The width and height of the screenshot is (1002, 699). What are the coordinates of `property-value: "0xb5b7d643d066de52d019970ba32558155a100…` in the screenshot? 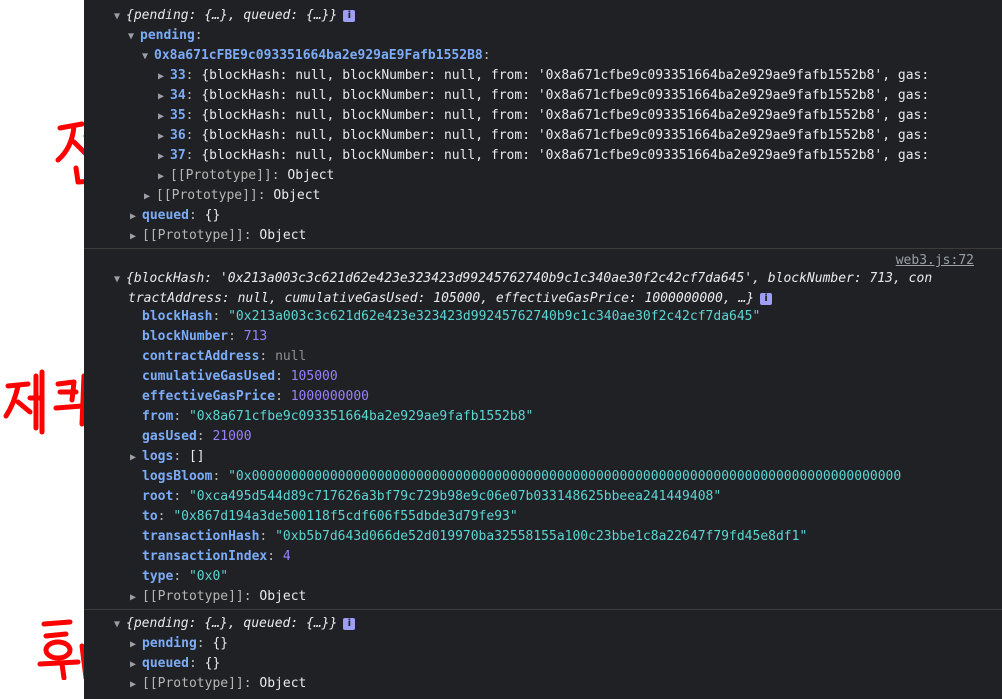 It's located at (541, 536).